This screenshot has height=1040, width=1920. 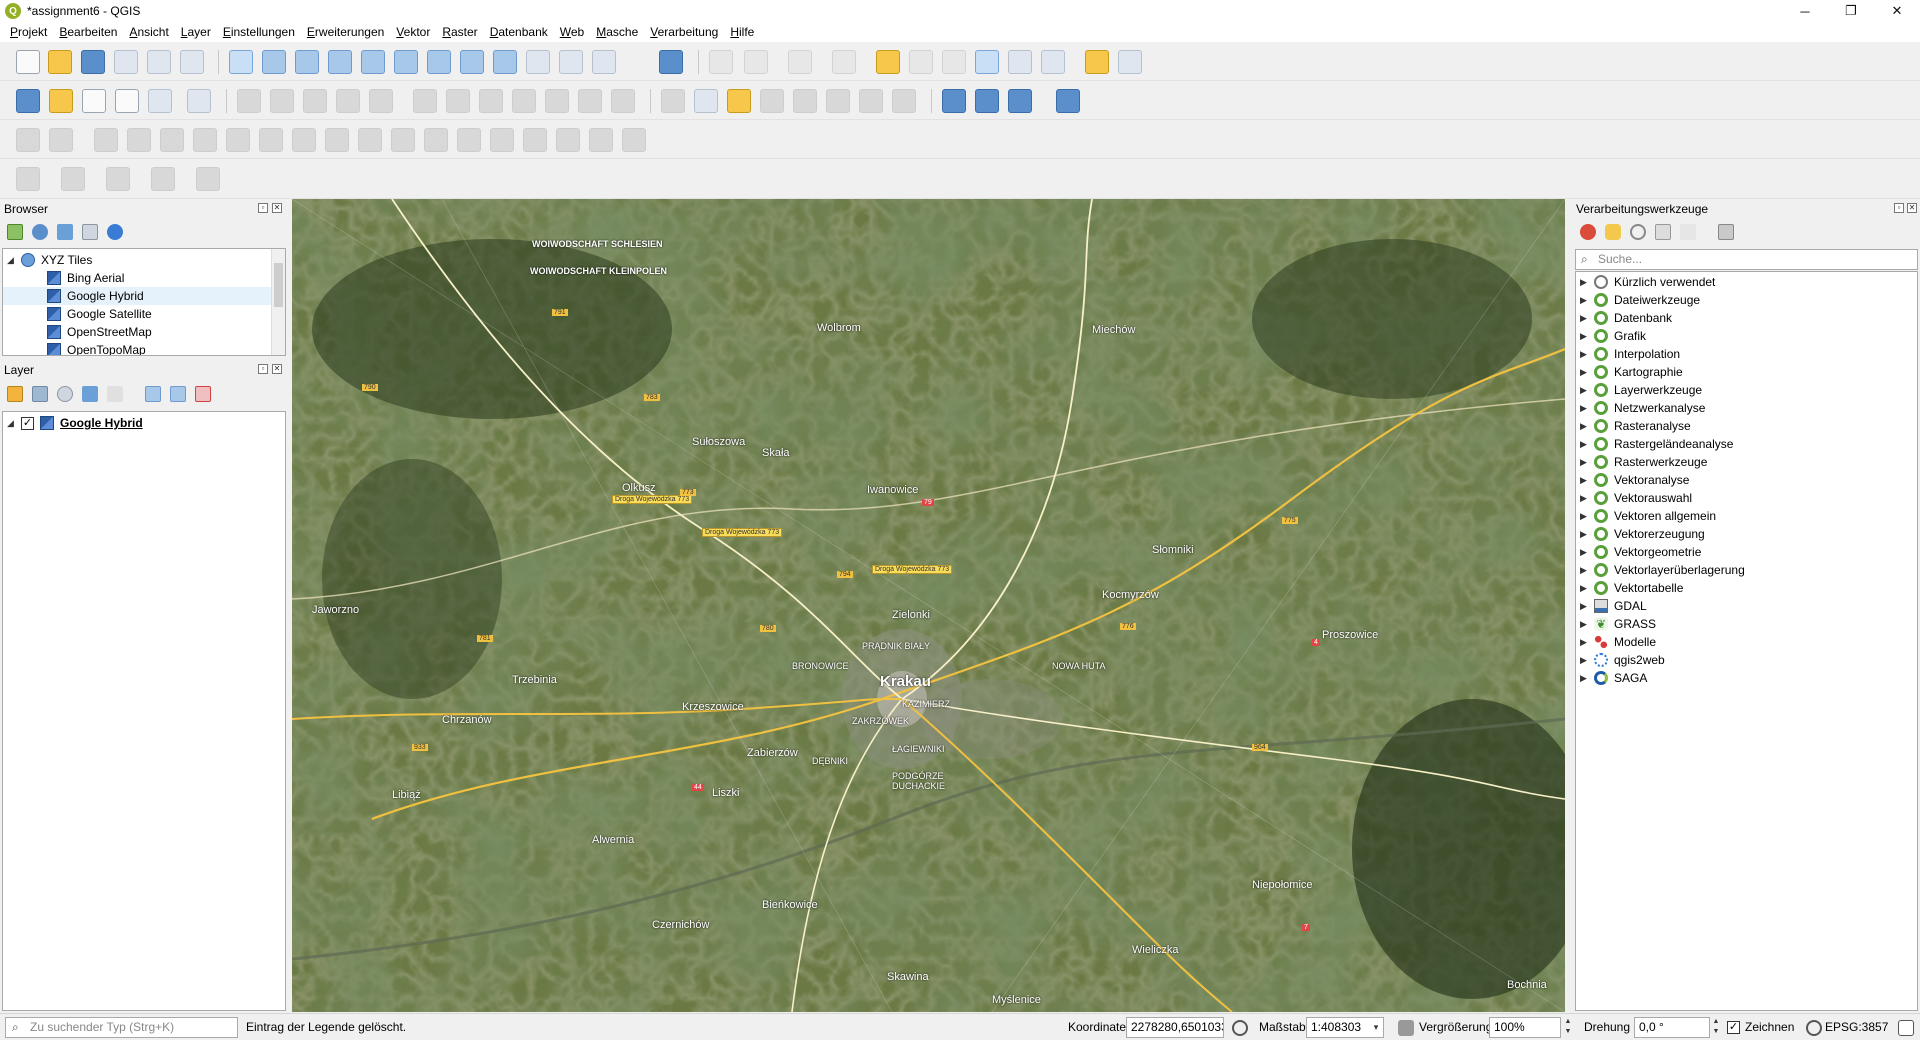 What do you see at coordinates (406, 62) in the screenshot?
I see `zoom-full-icon` at bounding box center [406, 62].